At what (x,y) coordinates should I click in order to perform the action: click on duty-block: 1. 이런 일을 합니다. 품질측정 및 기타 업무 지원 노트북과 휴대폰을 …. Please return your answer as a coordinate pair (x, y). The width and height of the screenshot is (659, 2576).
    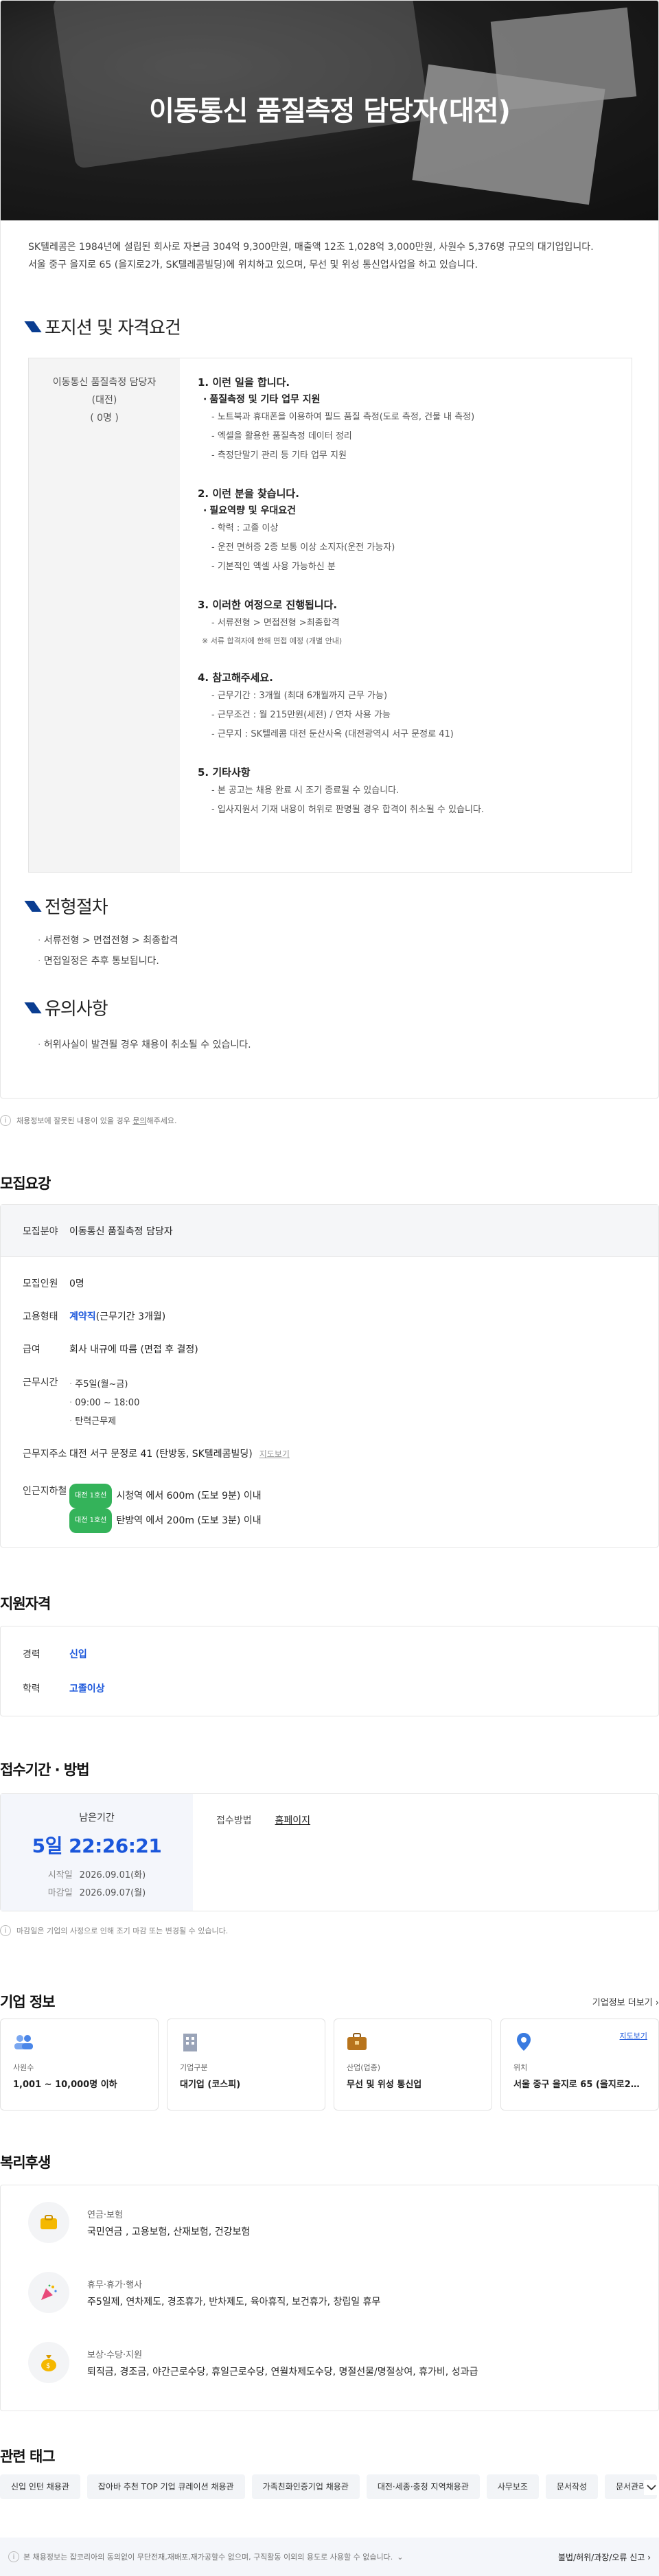
    Looking at the image, I should click on (415, 419).